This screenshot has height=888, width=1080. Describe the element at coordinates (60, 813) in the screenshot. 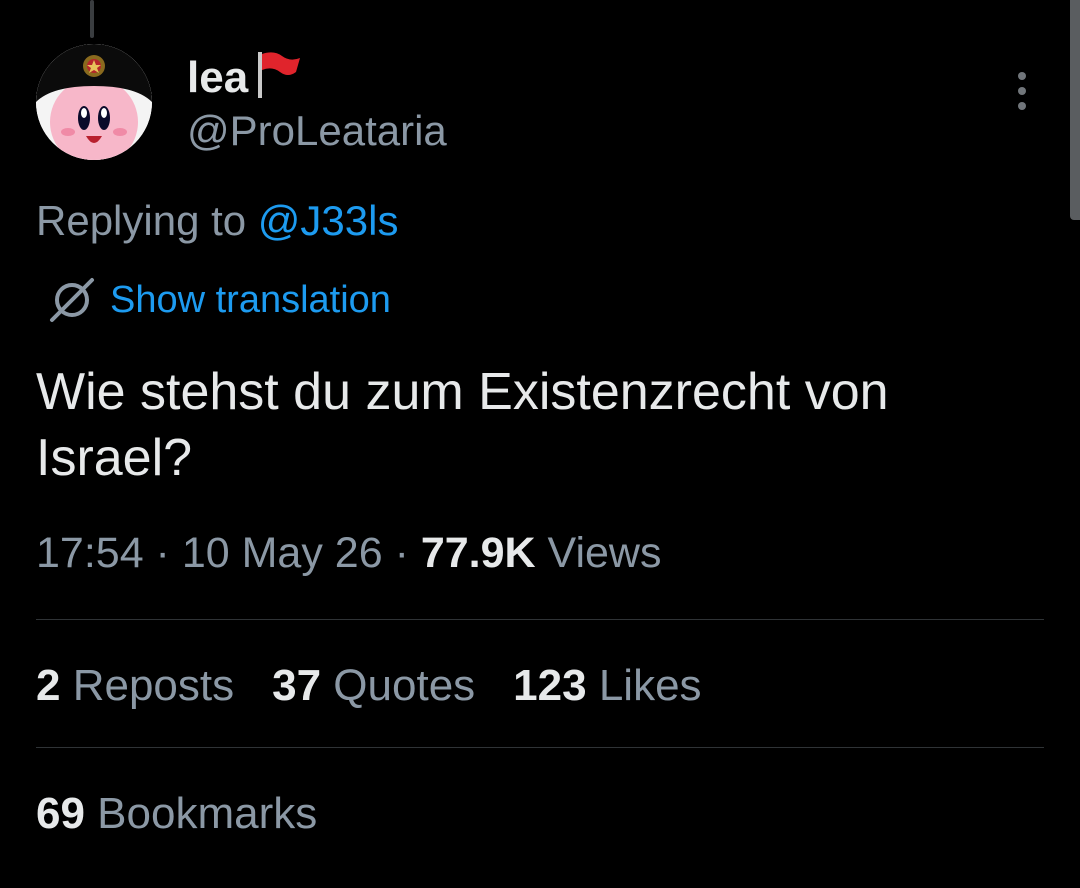

I see `bookmarks-count: 69` at that location.